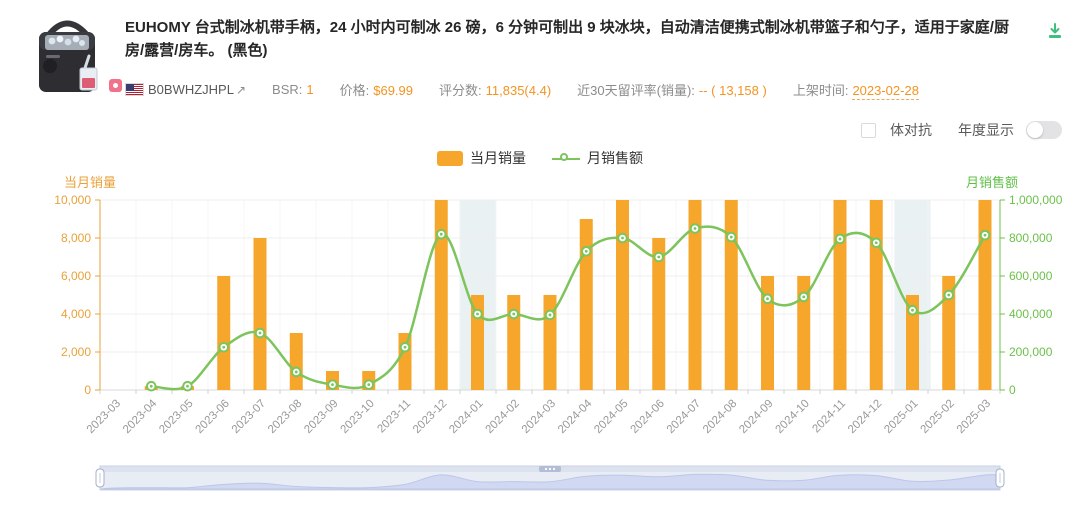 The height and width of the screenshot is (515, 1080). What do you see at coordinates (76, 314) in the screenshot?
I see `left-axis-tick: 4,000` at bounding box center [76, 314].